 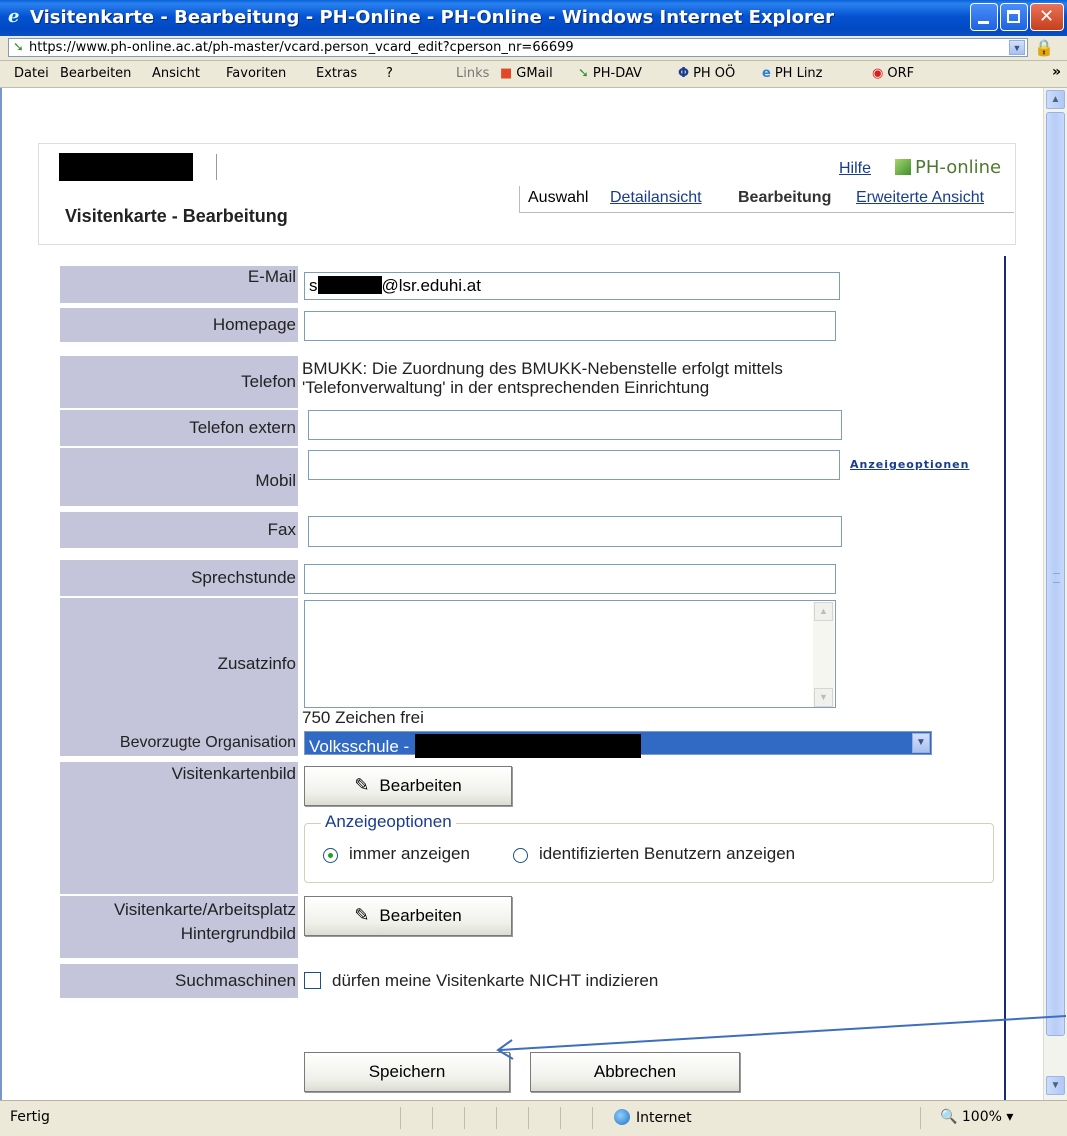 What do you see at coordinates (388, 822) in the screenshot?
I see `display-options-legend: Anzeigeoptionen` at bounding box center [388, 822].